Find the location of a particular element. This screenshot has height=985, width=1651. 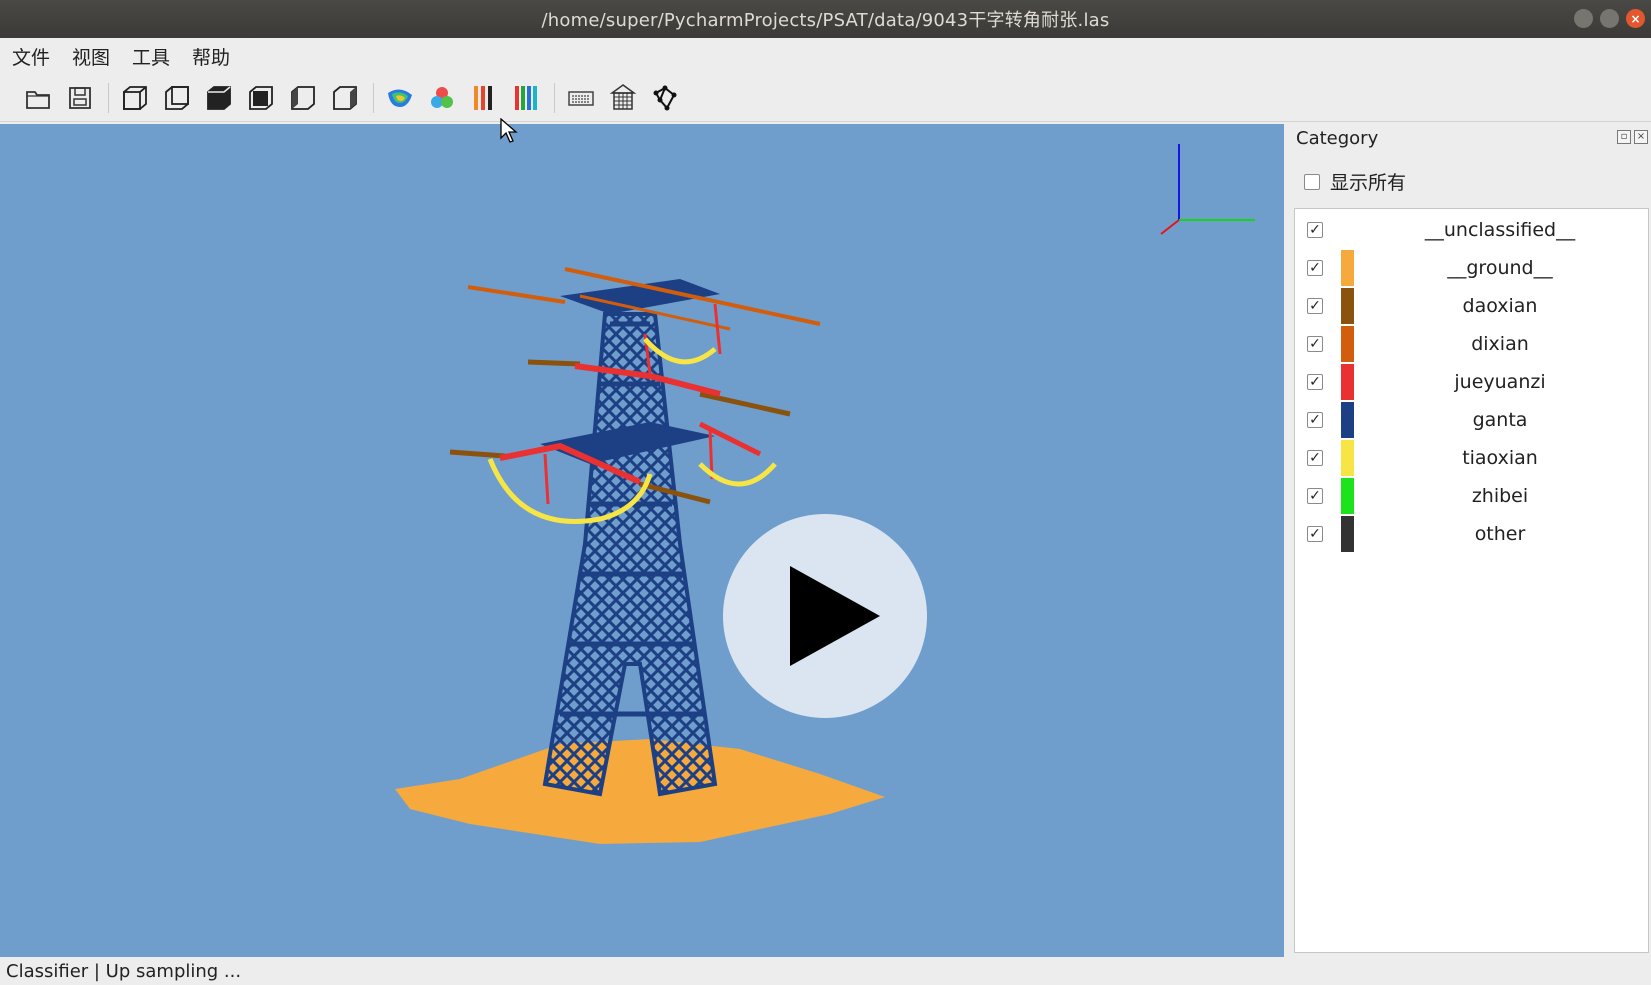

view-front-icon is located at coordinates (135, 98).